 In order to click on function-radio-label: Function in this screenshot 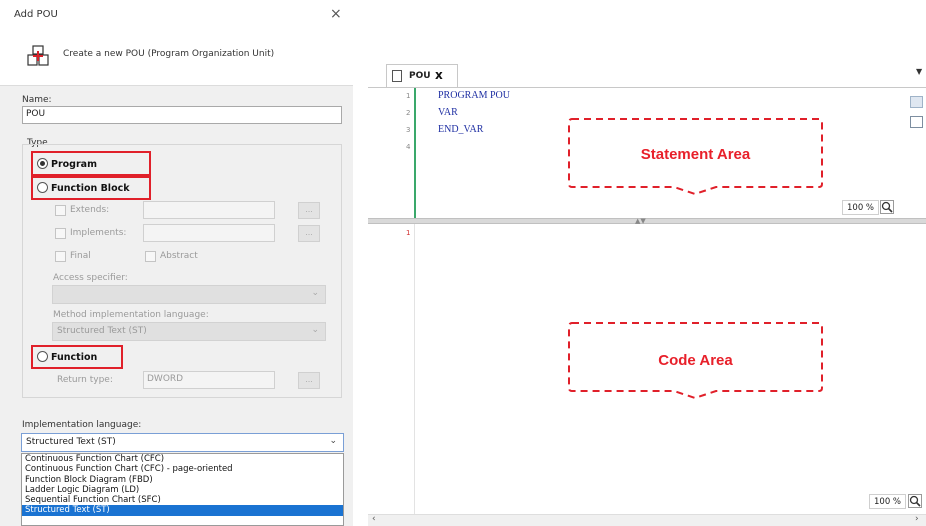, I will do `click(74, 357)`.